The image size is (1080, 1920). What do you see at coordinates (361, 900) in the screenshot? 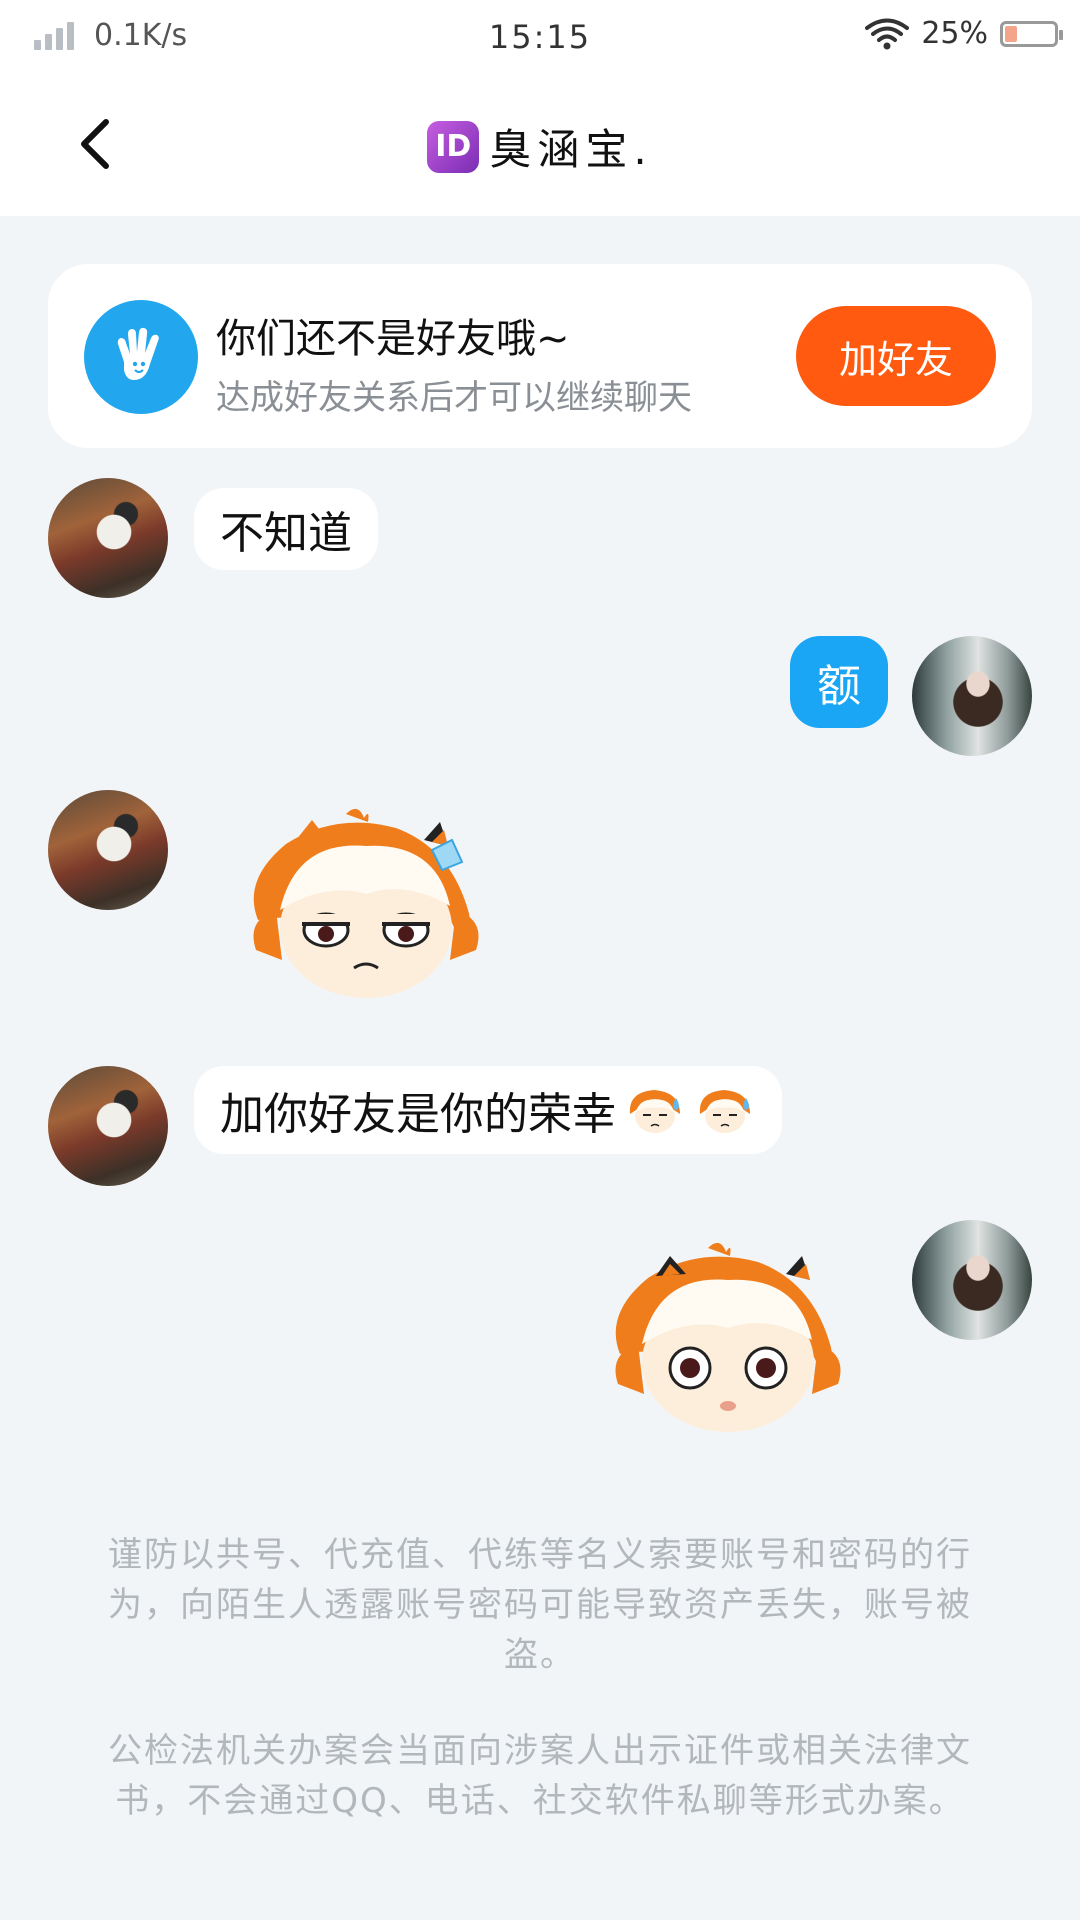
I see `annoyed-girl-sticker` at bounding box center [361, 900].